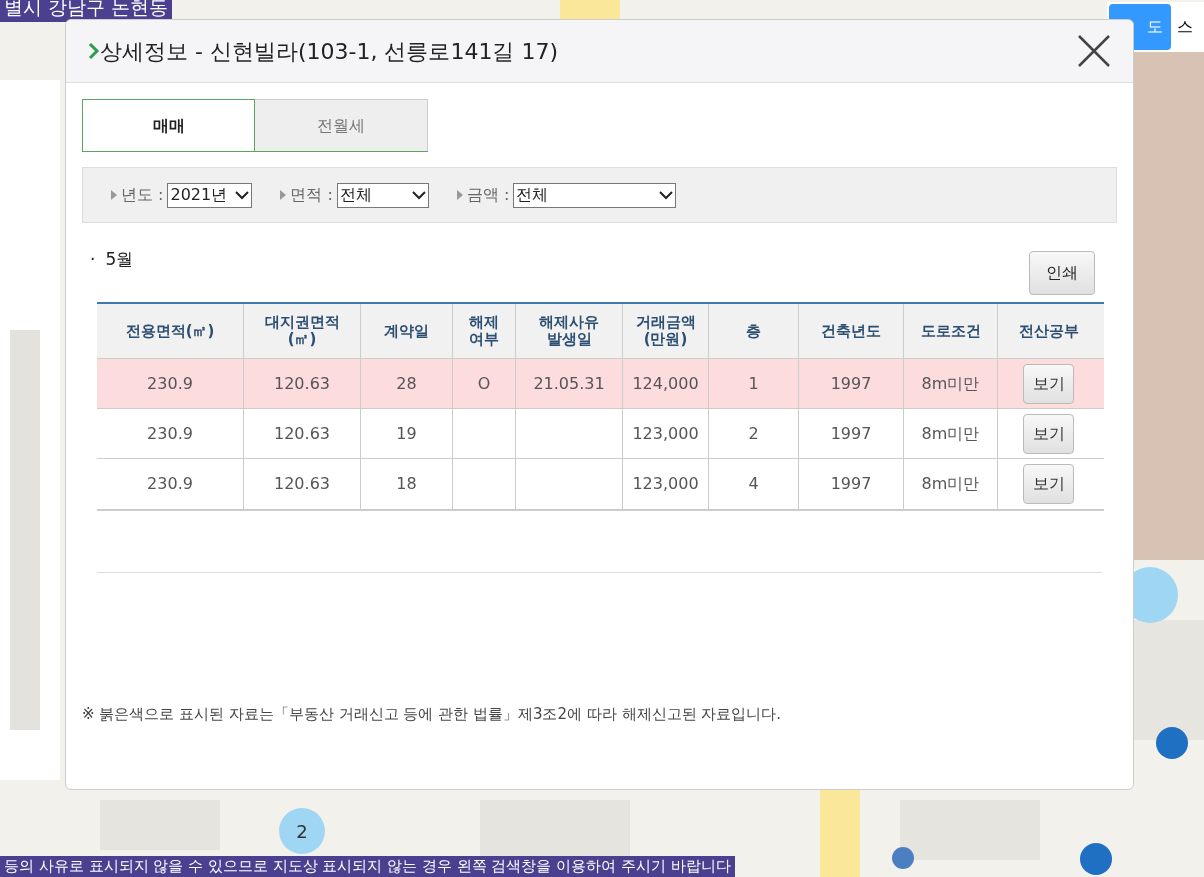 The image size is (1204, 877). Describe the element at coordinates (753, 433) in the screenshot. I see `table-cell-text: 2` at that location.